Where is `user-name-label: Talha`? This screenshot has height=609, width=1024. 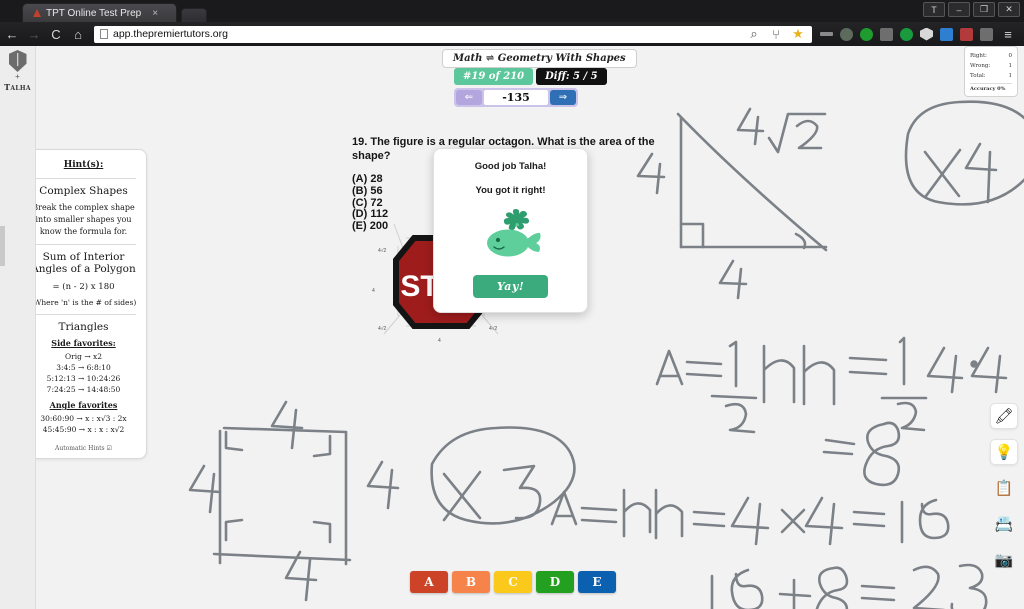
user-name-label: Talha is located at coordinates (17, 87).